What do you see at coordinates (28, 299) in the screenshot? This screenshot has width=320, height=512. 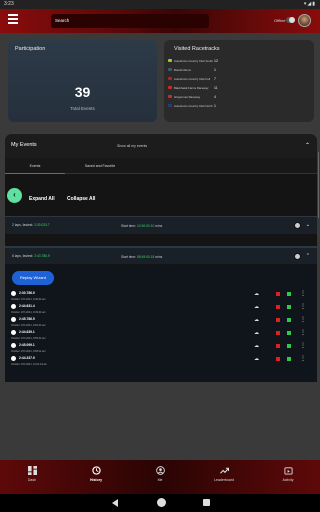 I see `lap-date: October 17th 2021, 9:46:44 am` at bounding box center [28, 299].